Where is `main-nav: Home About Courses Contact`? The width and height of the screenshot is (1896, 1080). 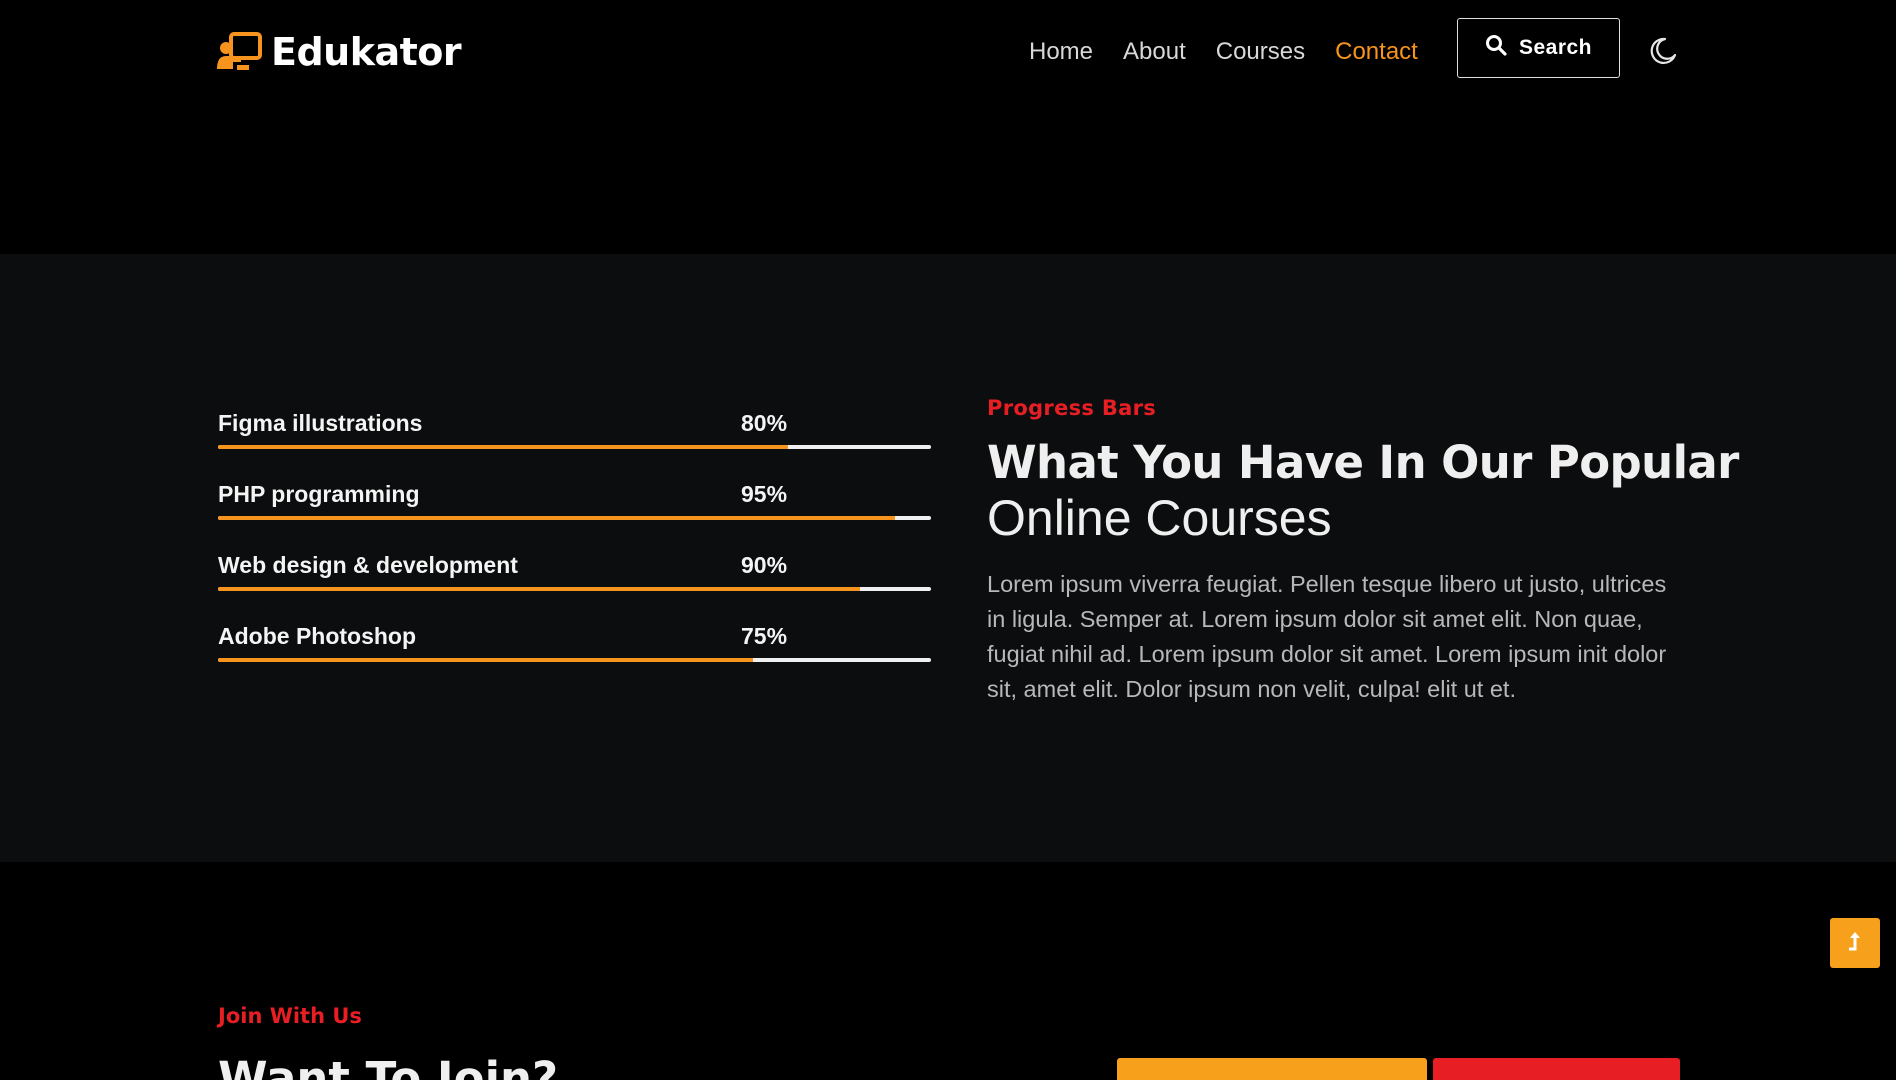 main-nav: Home About Courses Contact is located at coordinates (1223, 52).